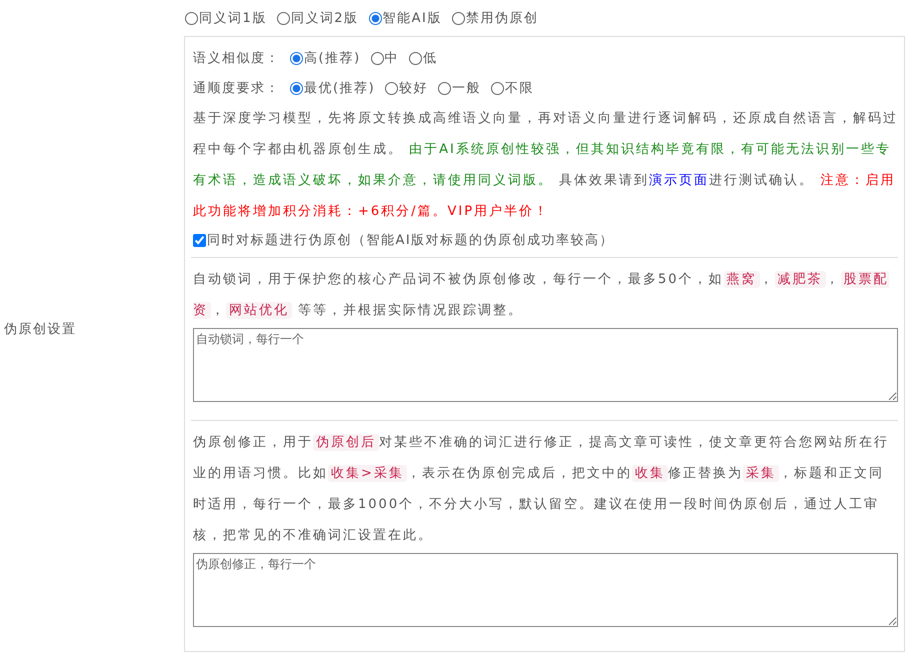 This screenshot has width=911, height=658. Describe the element at coordinates (236, 58) in the screenshot. I see `field-label: 语义相似度：` at that location.